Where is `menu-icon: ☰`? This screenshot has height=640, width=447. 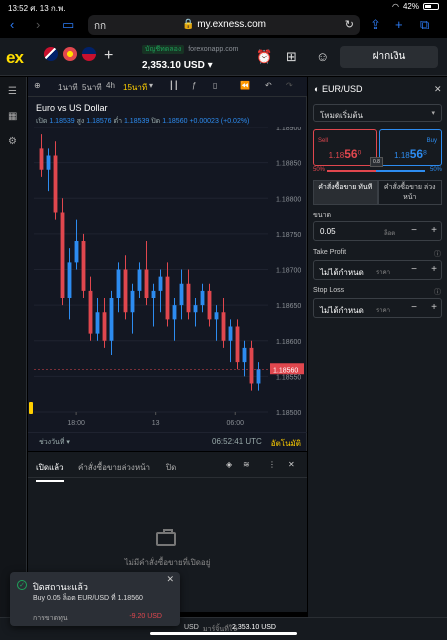 menu-icon: ☰ is located at coordinates (12, 91).